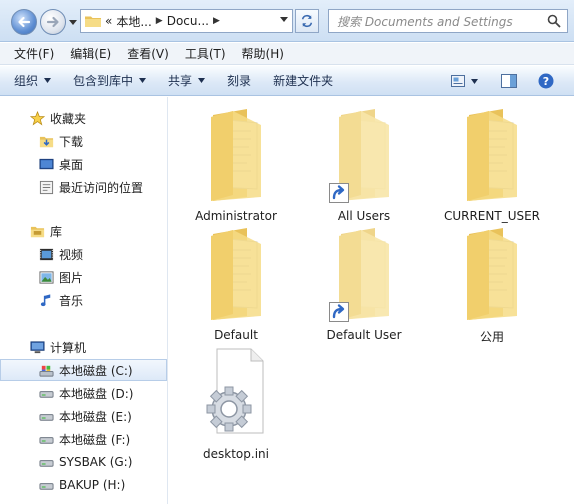 The image size is (574, 504). What do you see at coordinates (46, 254) in the screenshot?
I see `video-icon` at bounding box center [46, 254].